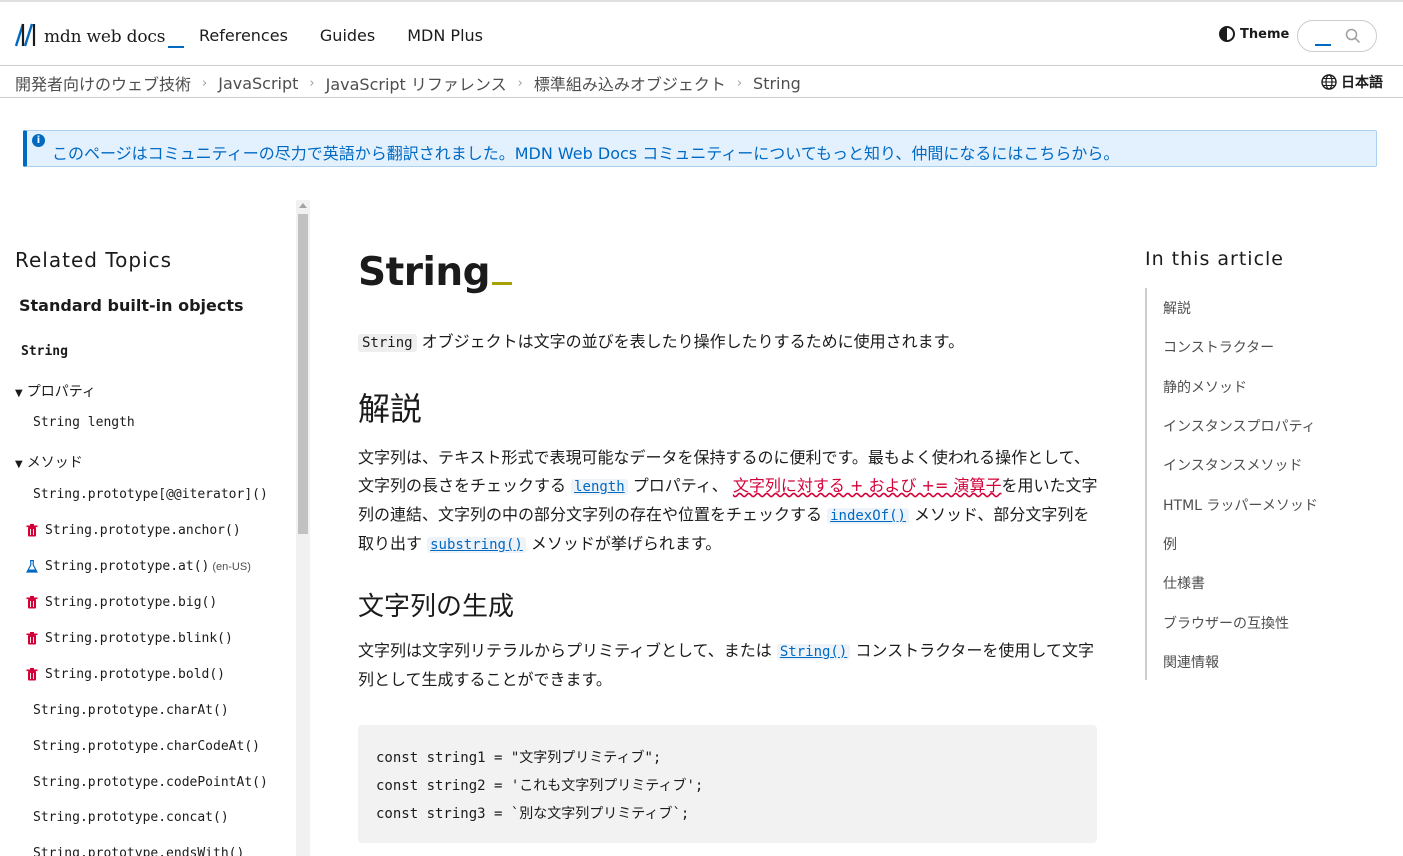 This screenshot has width=1403, height=856. What do you see at coordinates (1323, 45) in the screenshot?
I see `search-cursor` at bounding box center [1323, 45].